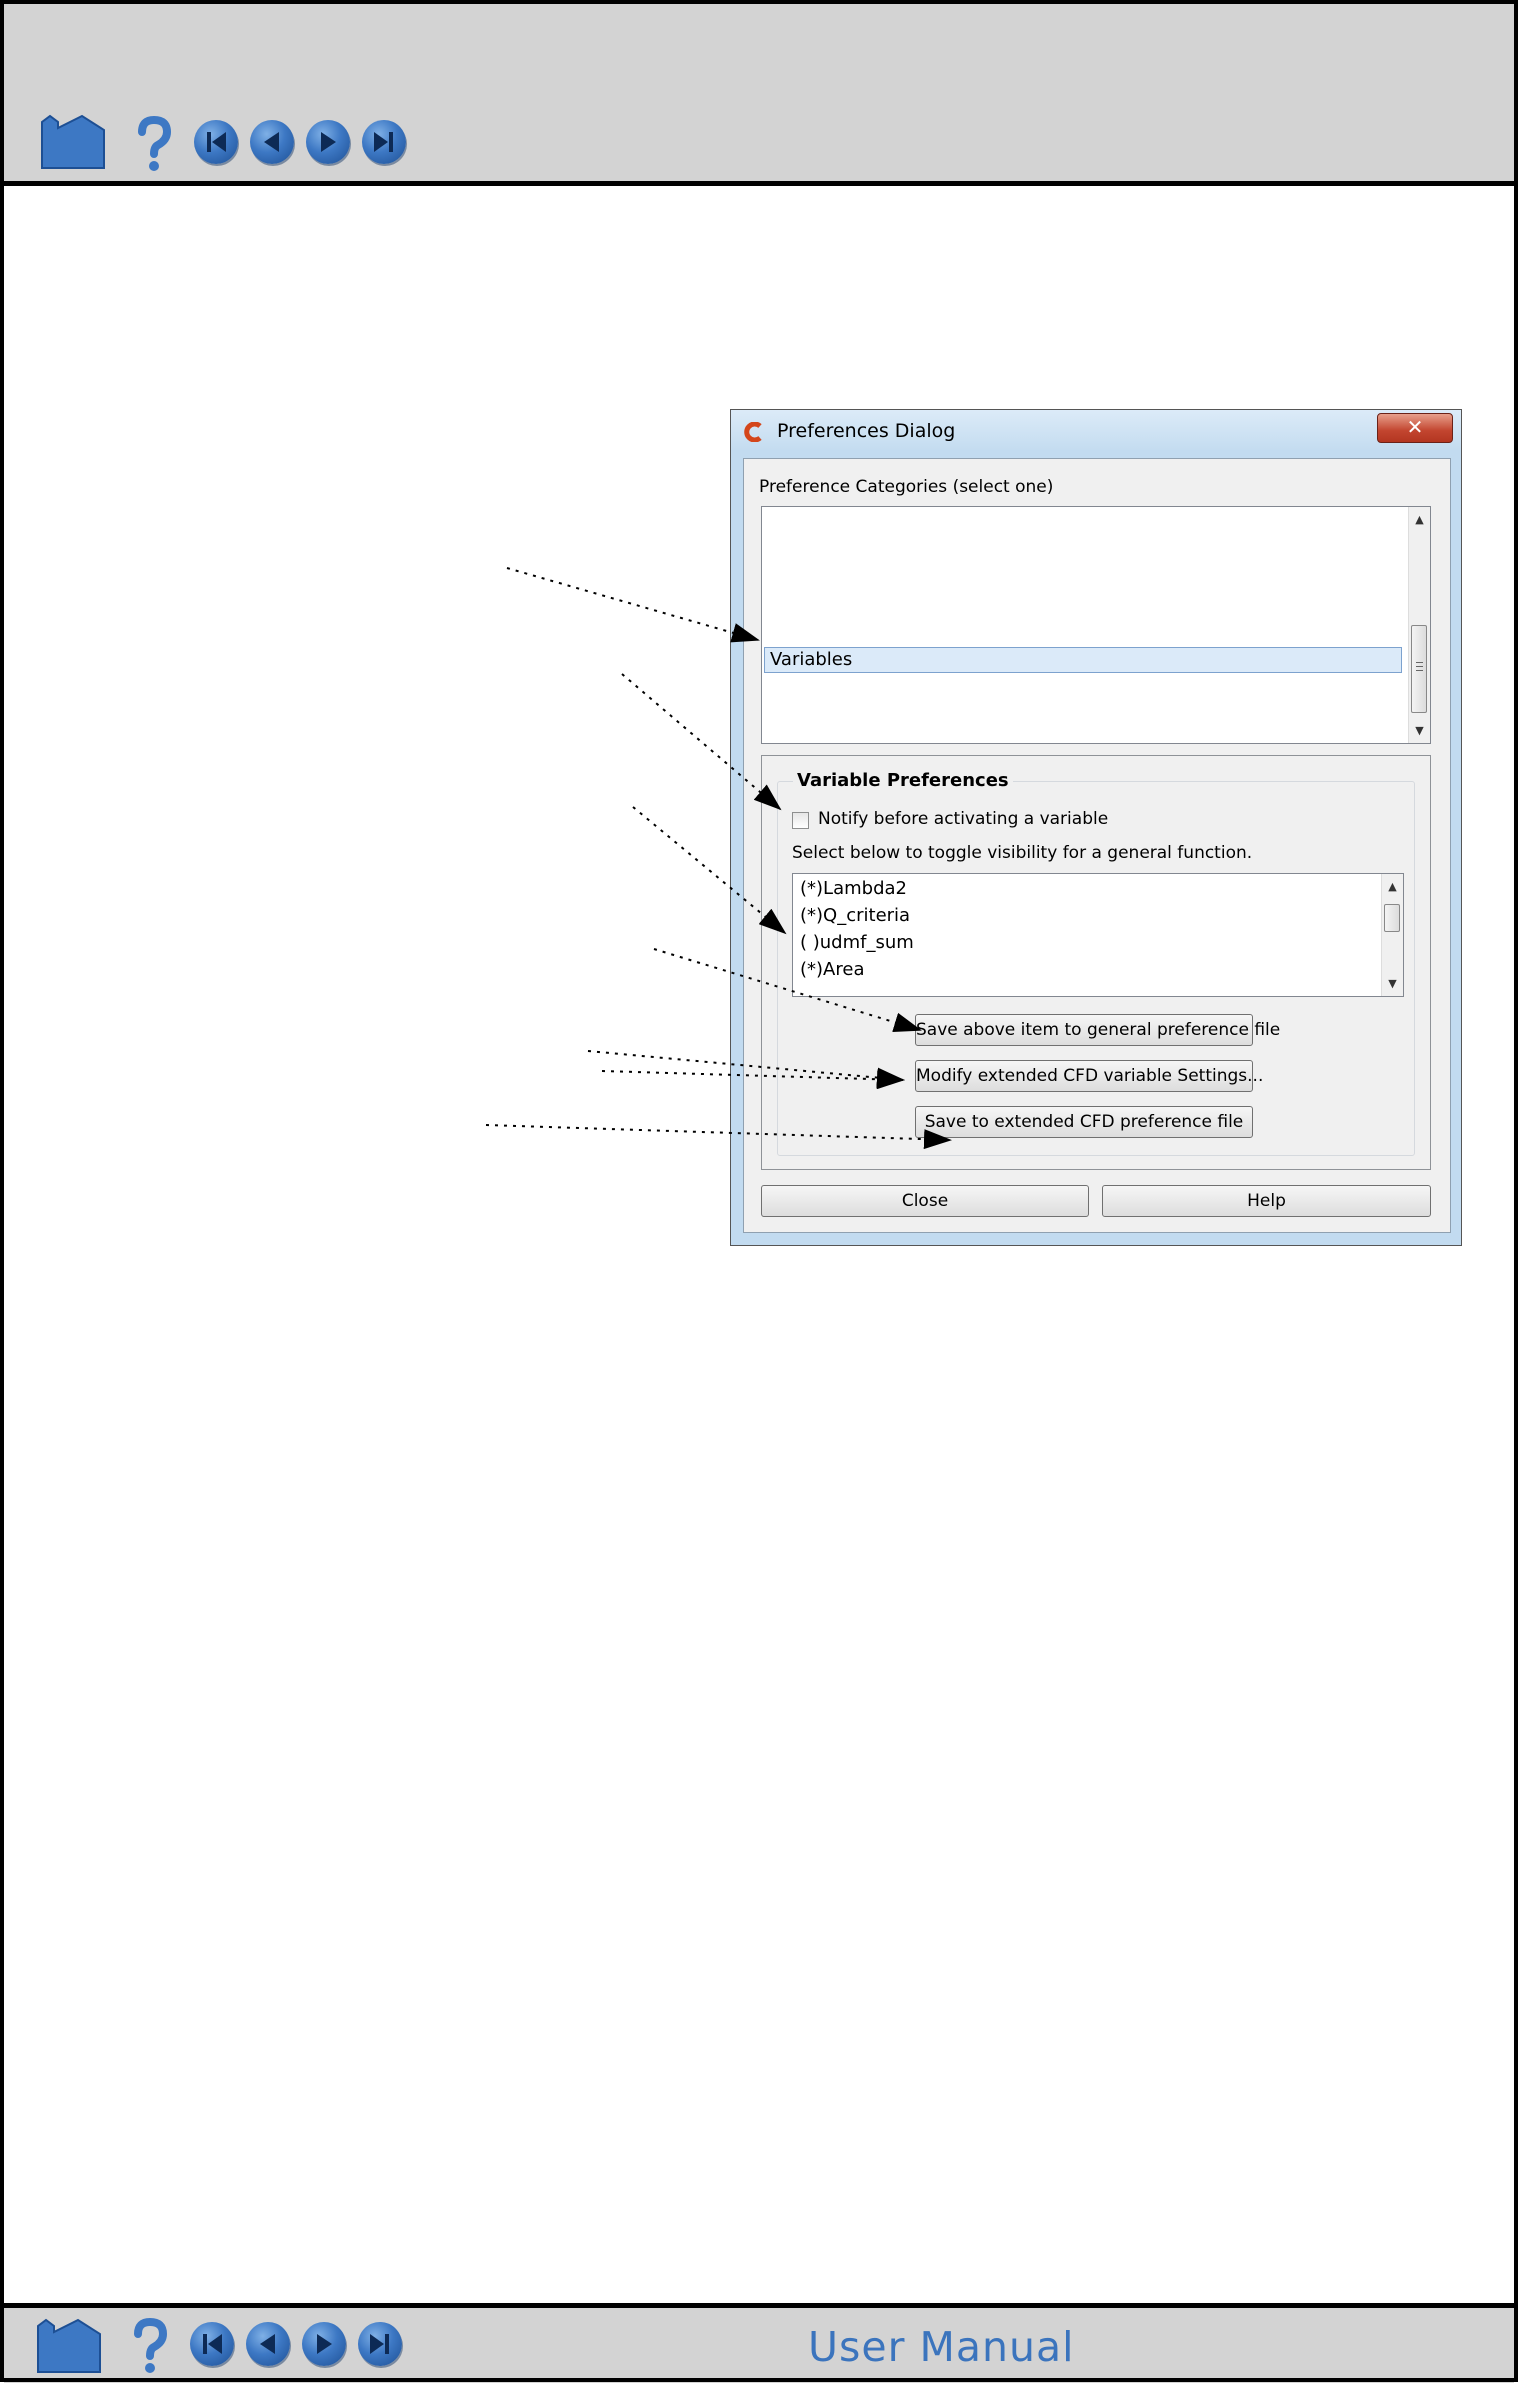  I want to click on bottom-toolbar, so click(759, 2343).